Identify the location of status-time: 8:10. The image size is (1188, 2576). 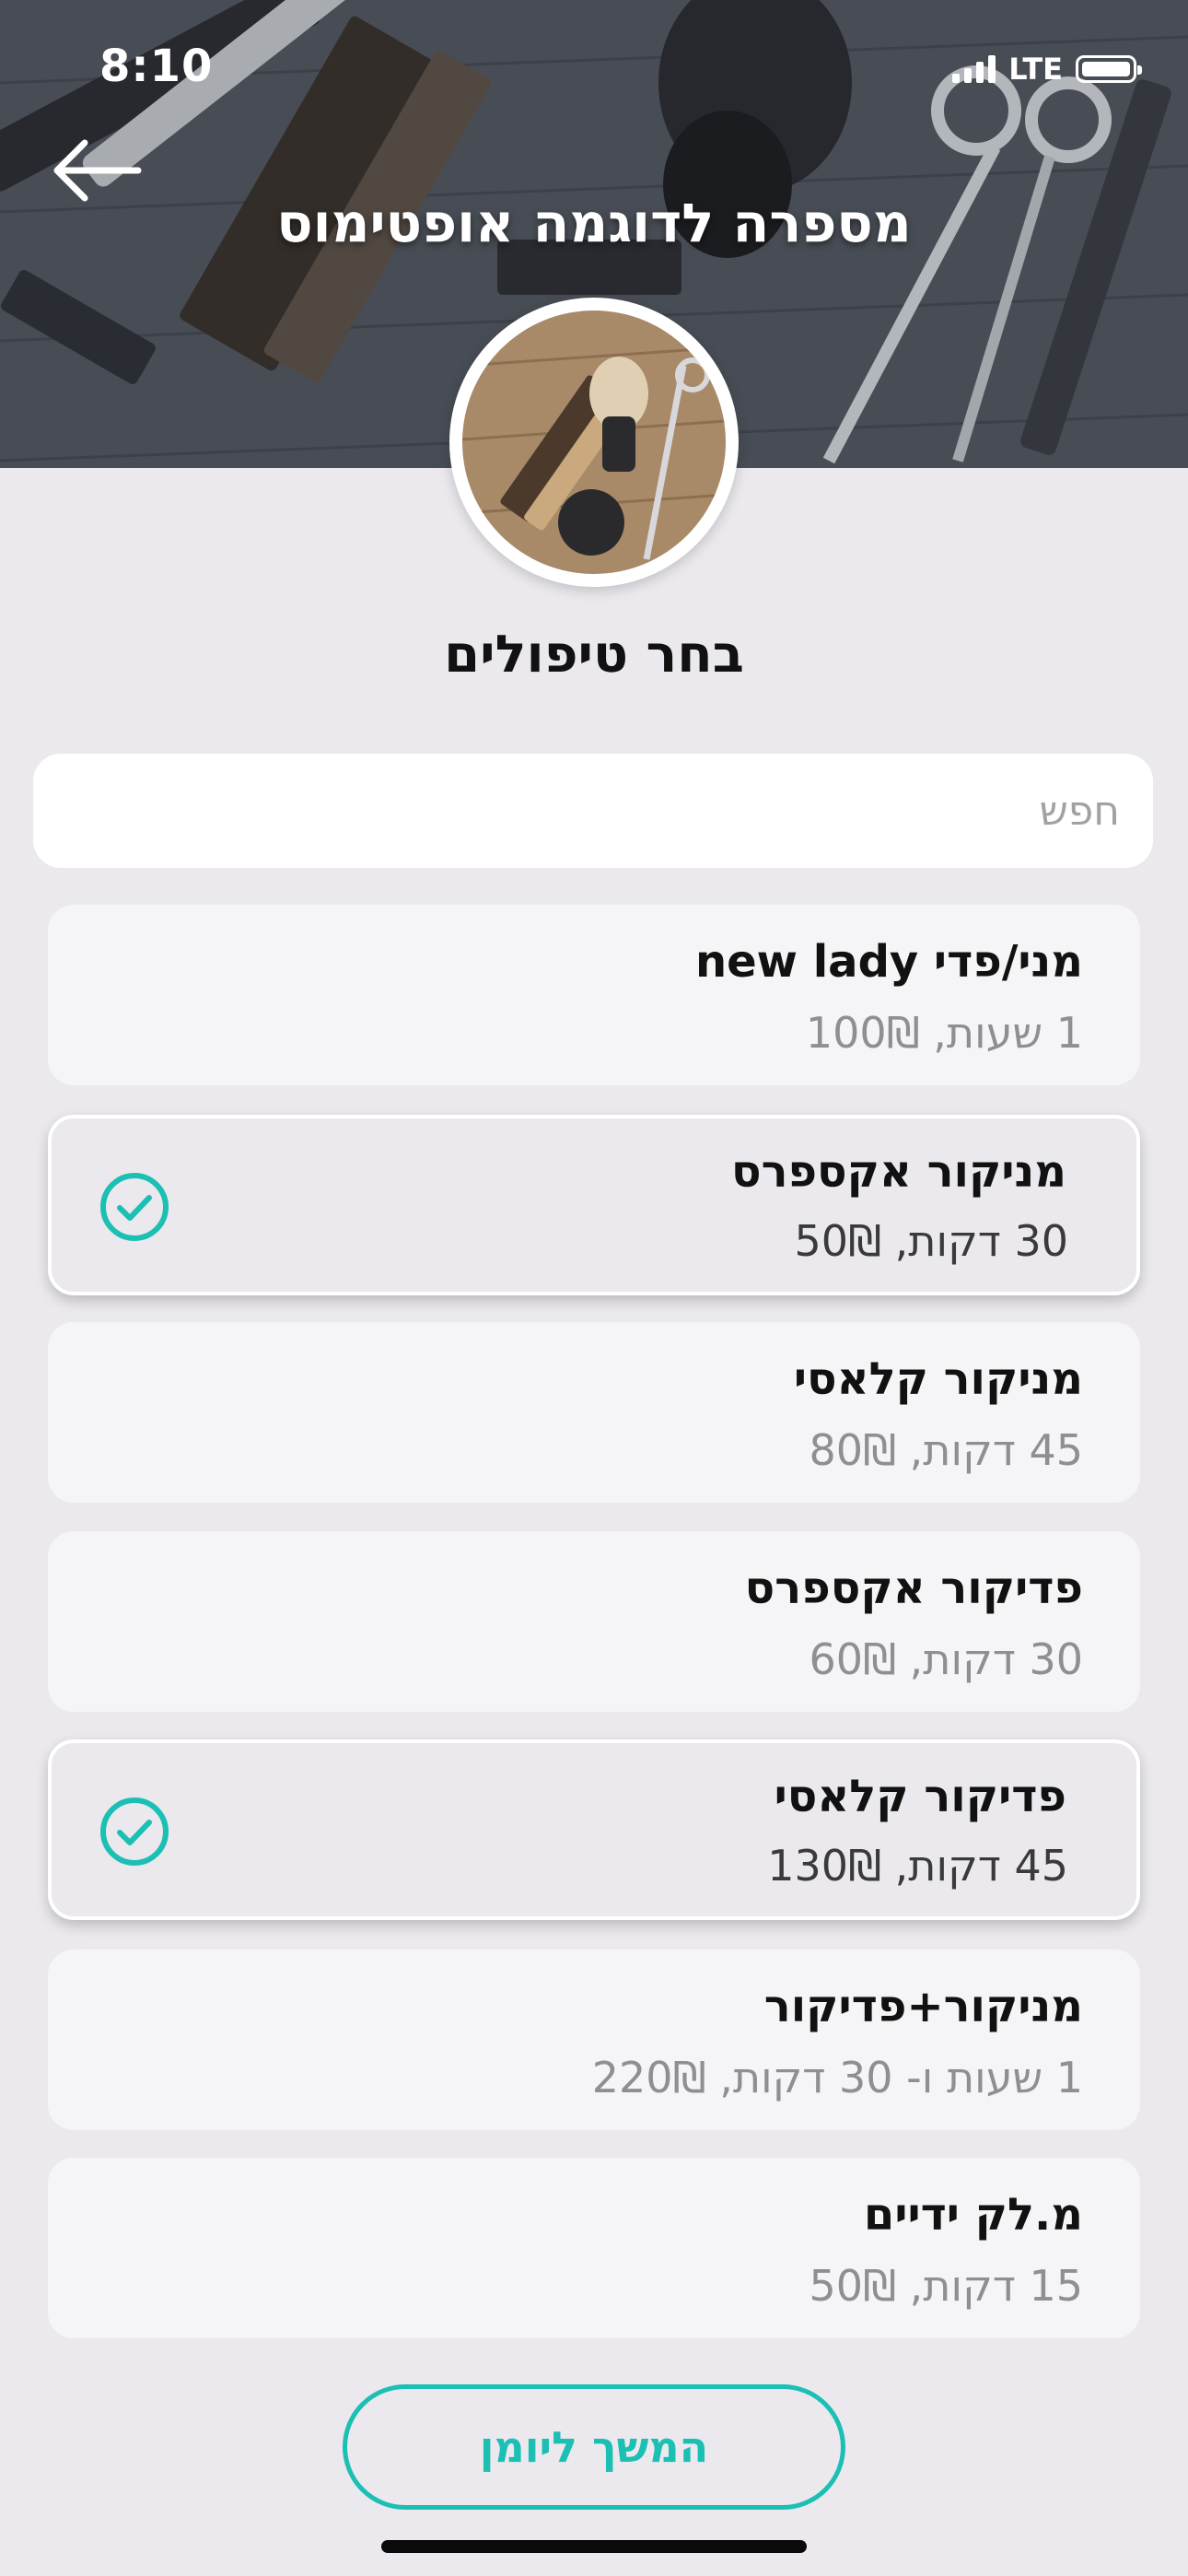
(156, 66).